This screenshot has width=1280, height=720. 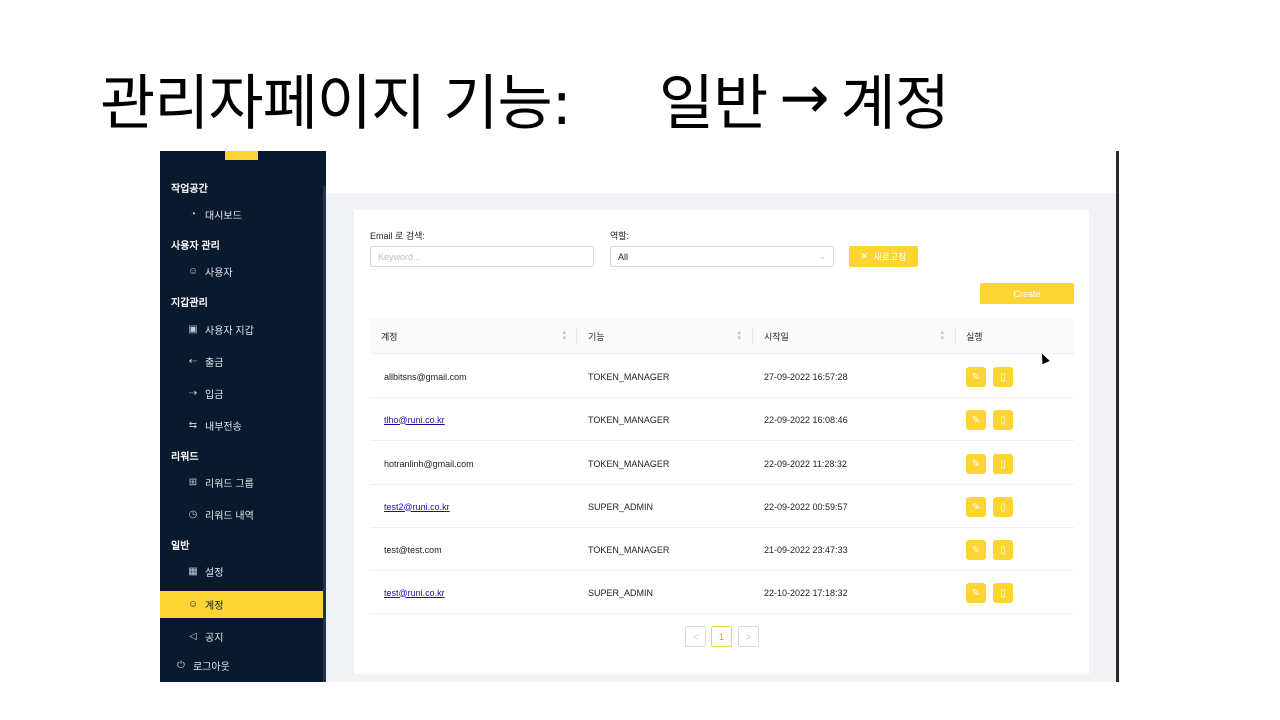 I want to click on role-select-value: All, so click(x=623, y=256).